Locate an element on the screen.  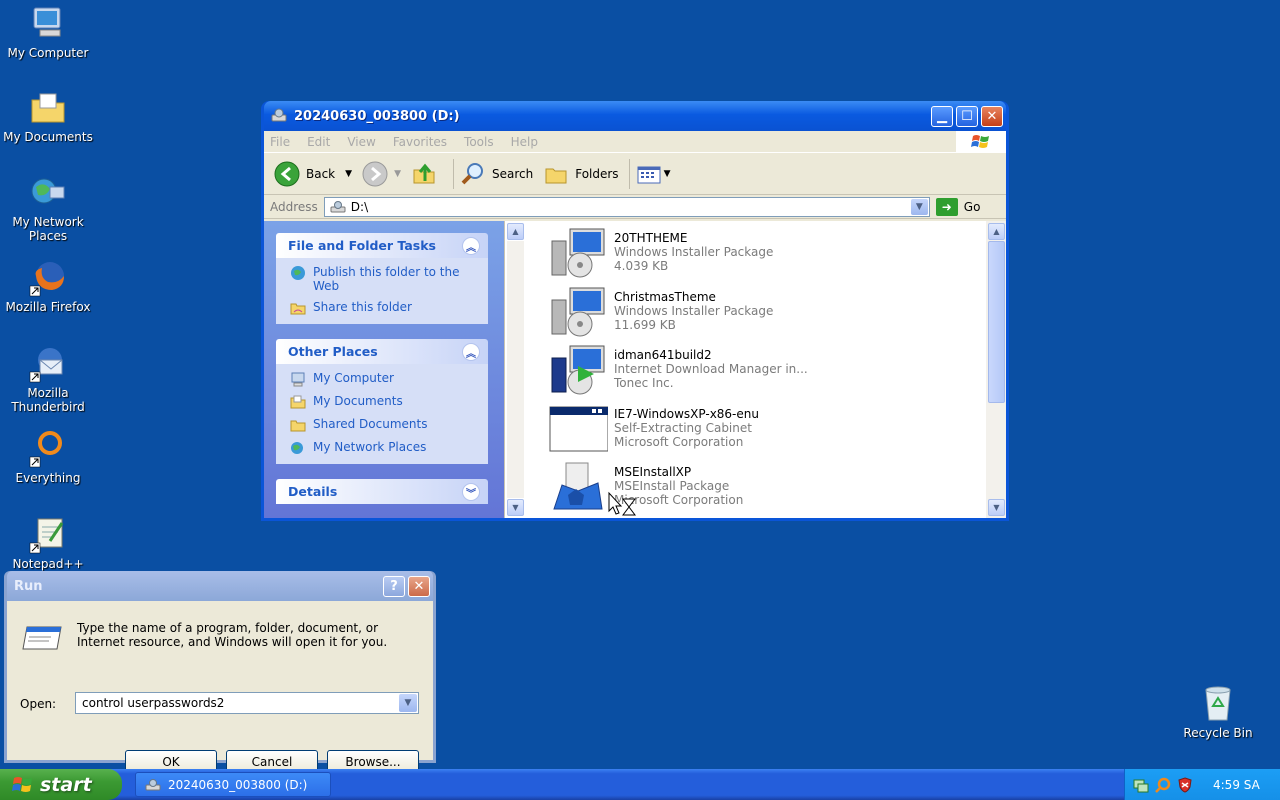
file-name: IE7-WindowsXP-x86-enu is located at coordinates (686, 413).